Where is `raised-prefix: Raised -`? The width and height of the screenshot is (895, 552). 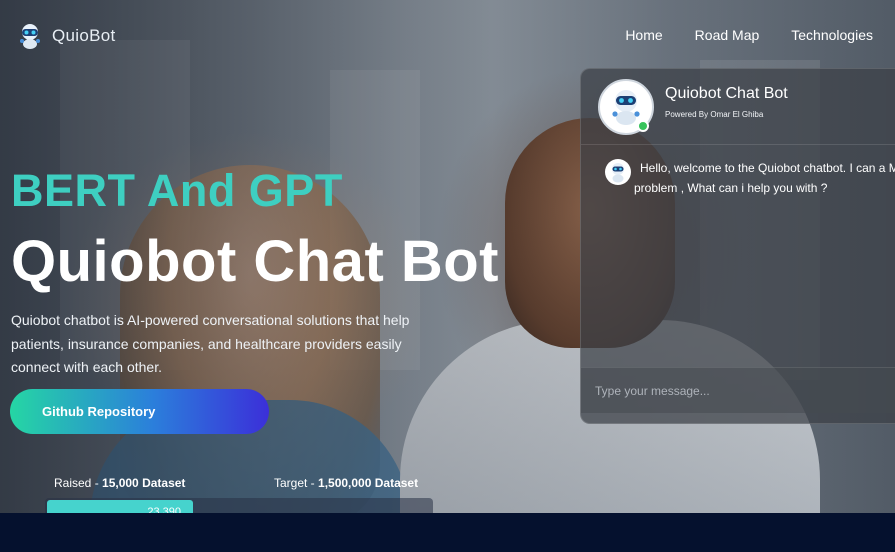
raised-prefix: Raised - is located at coordinates (78, 483).